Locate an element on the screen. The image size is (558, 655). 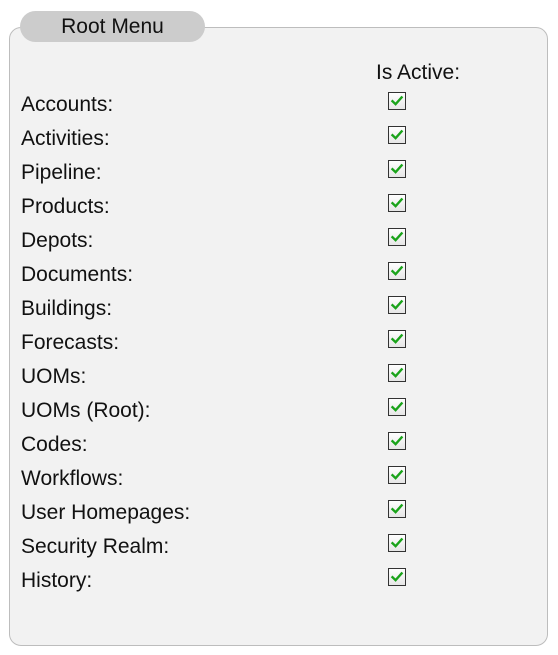
menu-row-label: Forecasts: is located at coordinates (70, 342).